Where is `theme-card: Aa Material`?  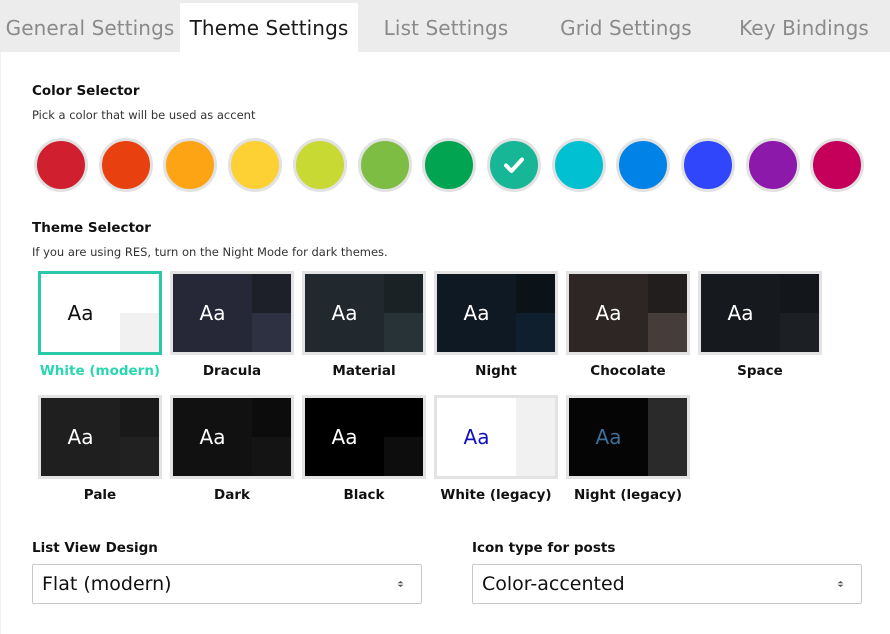 theme-card: Aa Material is located at coordinates (364, 325).